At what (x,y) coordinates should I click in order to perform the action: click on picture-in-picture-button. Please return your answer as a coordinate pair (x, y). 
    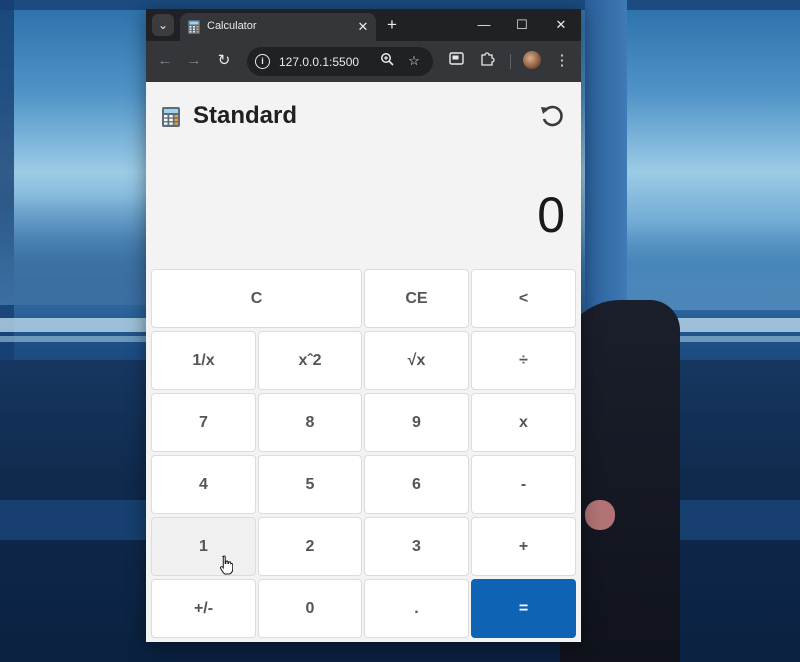
    Looking at the image, I should click on (456, 61).